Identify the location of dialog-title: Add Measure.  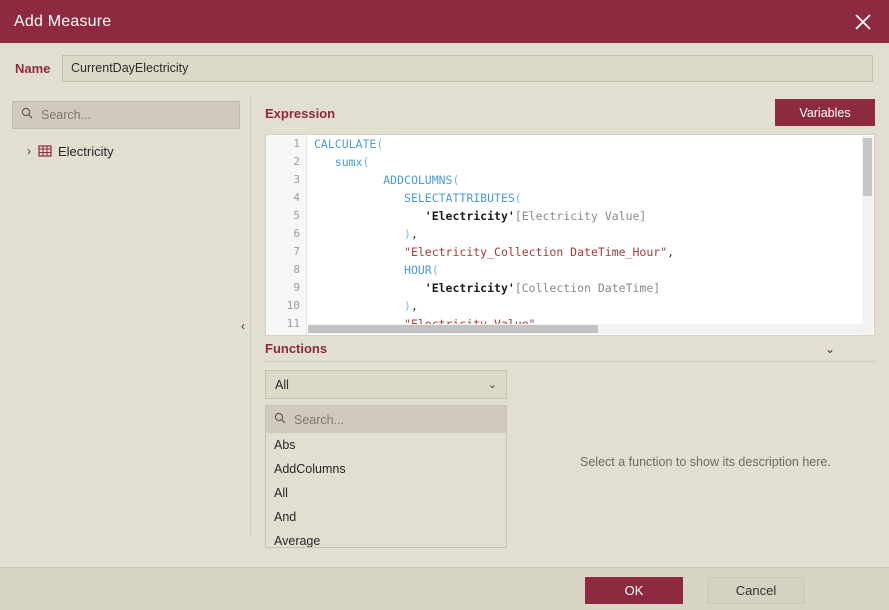
(63, 21).